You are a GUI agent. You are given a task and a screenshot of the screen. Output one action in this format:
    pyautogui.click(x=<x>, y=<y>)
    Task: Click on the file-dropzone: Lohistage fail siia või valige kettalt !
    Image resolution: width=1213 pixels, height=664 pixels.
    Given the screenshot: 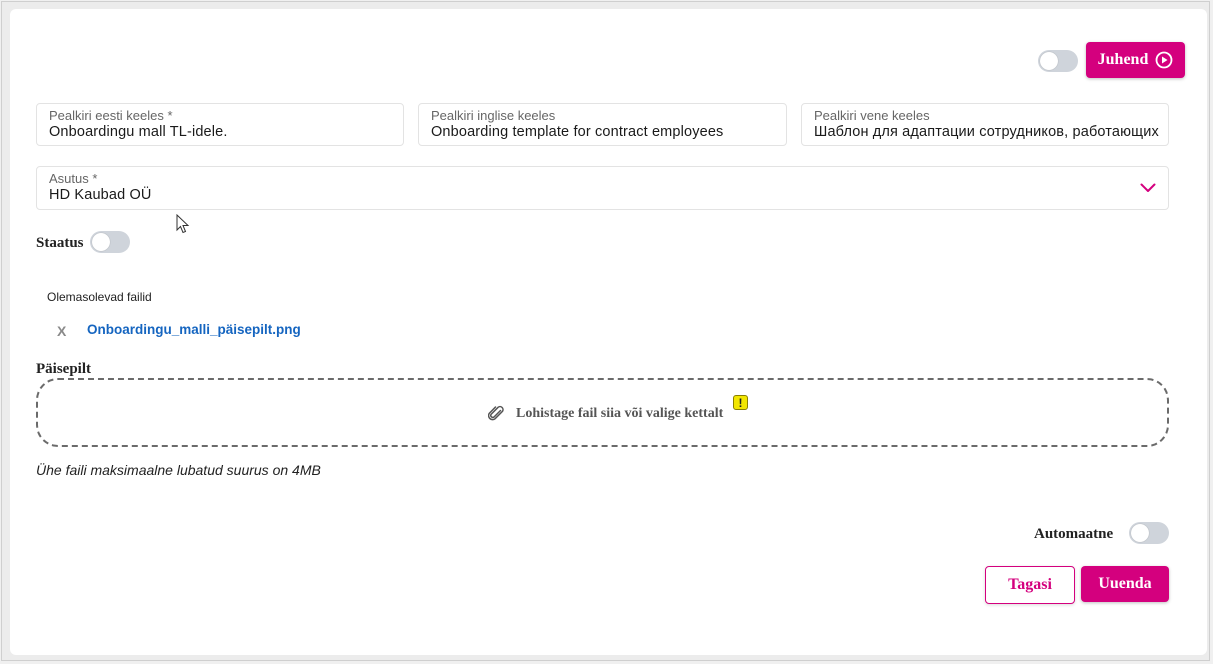 What is the action you would take?
    pyautogui.click(x=602, y=412)
    